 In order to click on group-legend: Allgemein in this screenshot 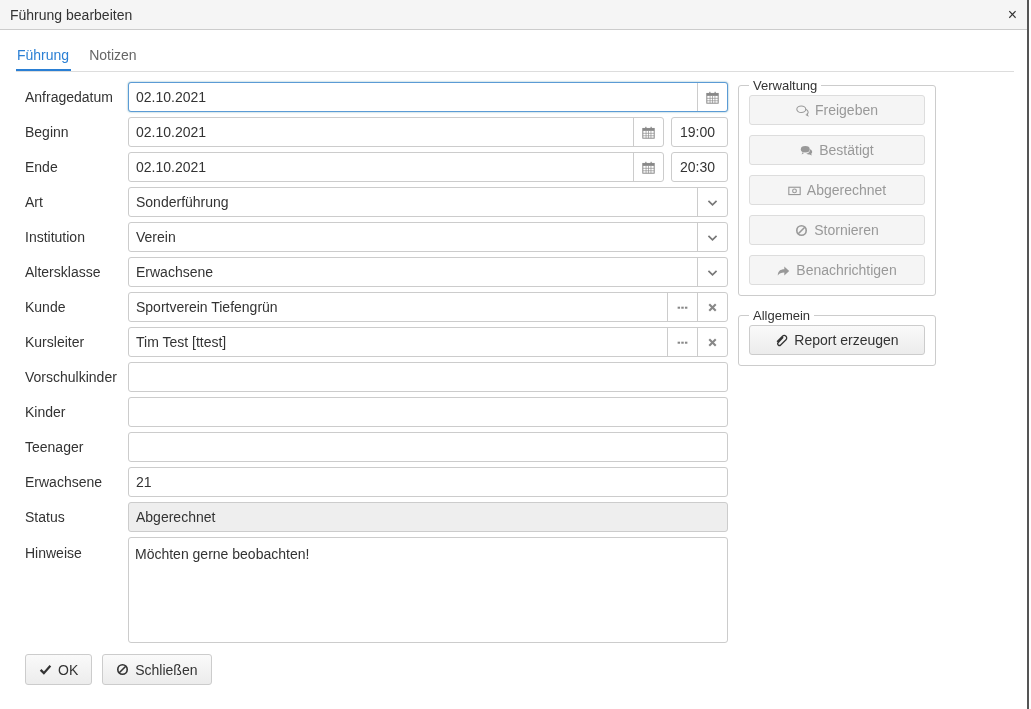, I will do `click(782, 315)`.